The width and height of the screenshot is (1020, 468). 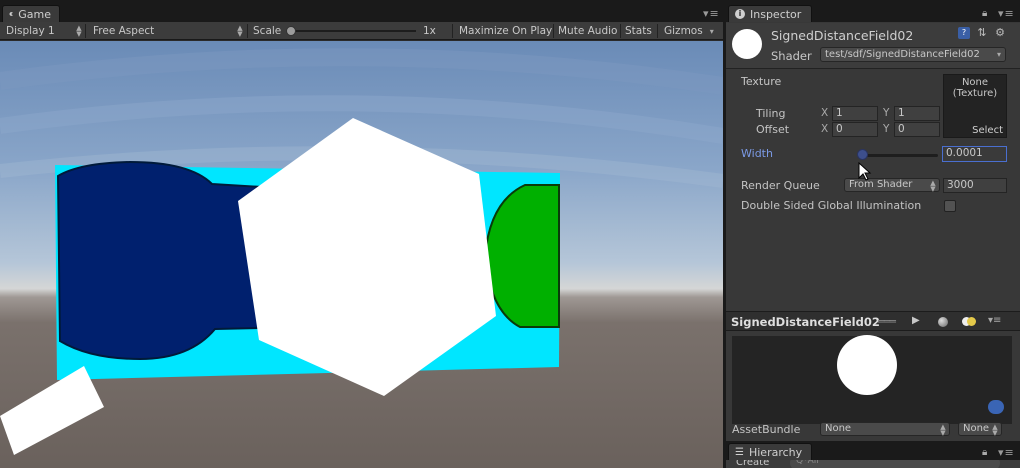 What do you see at coordinates (895, 464) in the screenshot?
I see `hierarchy-search-input: Q*All` at bounding box center [895, 464].